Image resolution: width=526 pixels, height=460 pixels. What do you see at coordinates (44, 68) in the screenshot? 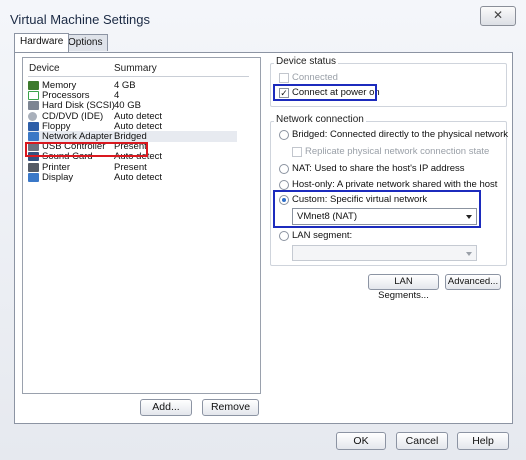
I see `column-device: Device` at bounding box center [44, 68].